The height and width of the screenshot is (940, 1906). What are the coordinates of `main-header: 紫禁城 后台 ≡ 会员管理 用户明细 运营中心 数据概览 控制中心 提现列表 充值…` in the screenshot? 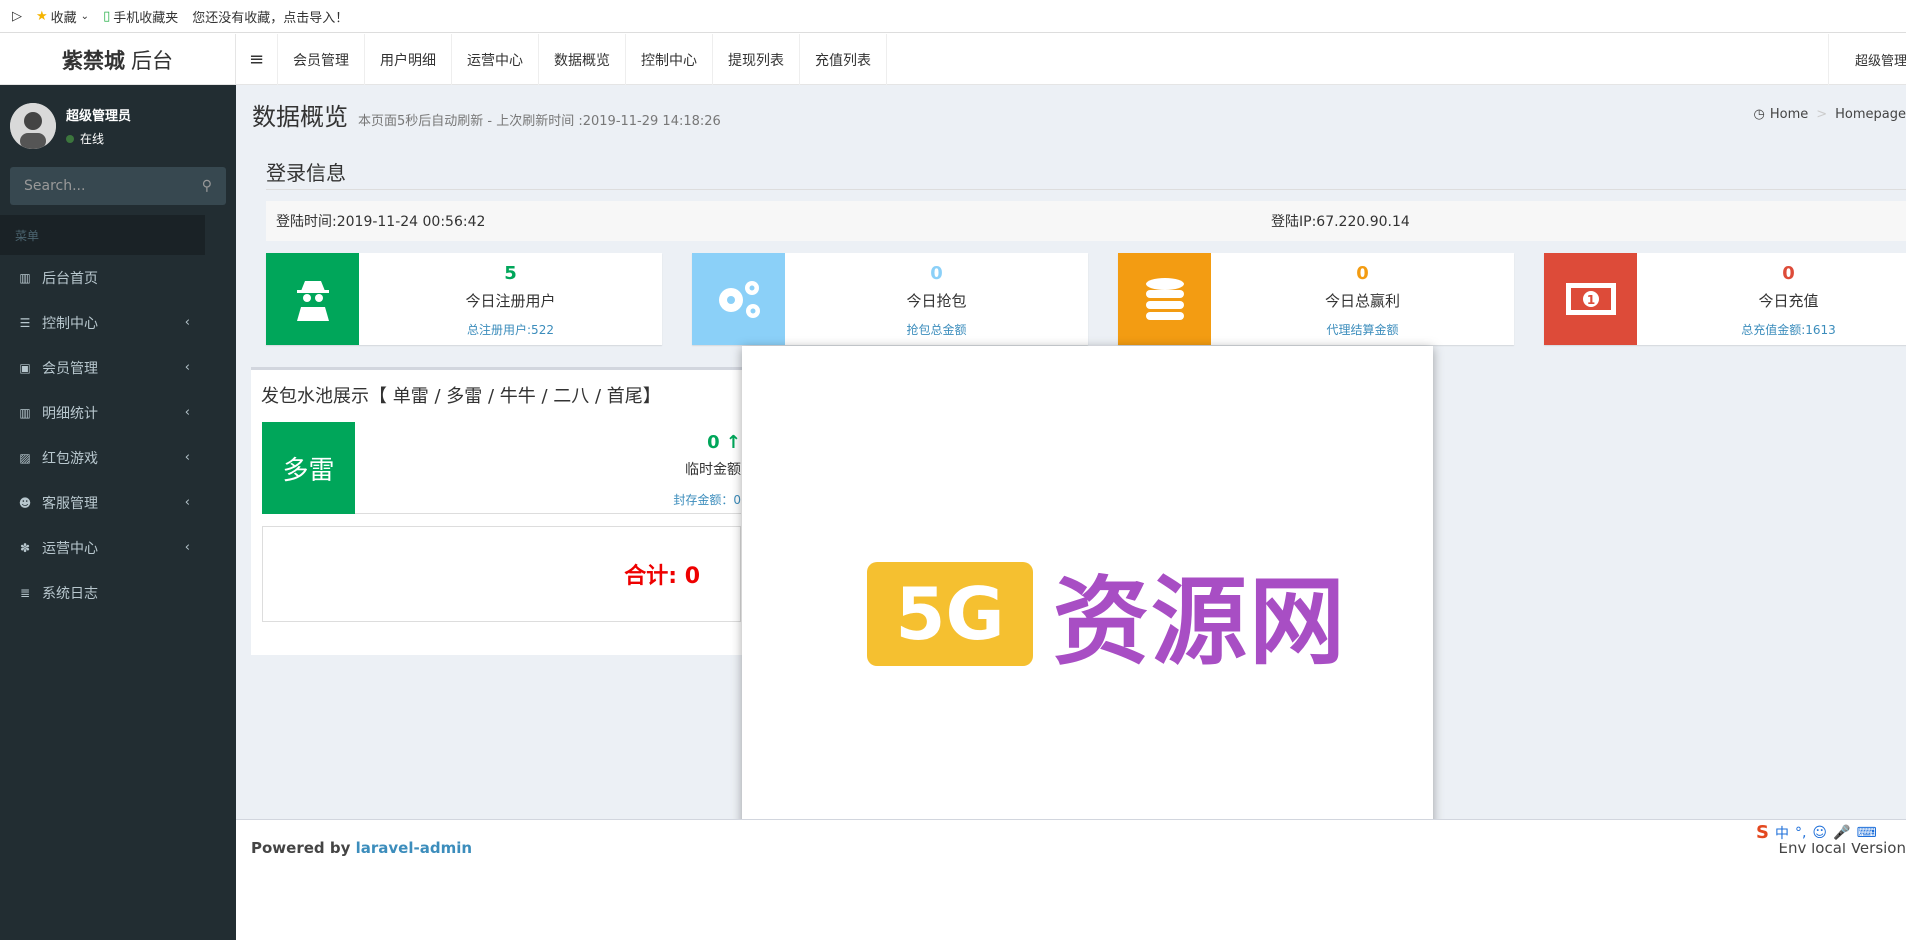 It's located at (953, 59).